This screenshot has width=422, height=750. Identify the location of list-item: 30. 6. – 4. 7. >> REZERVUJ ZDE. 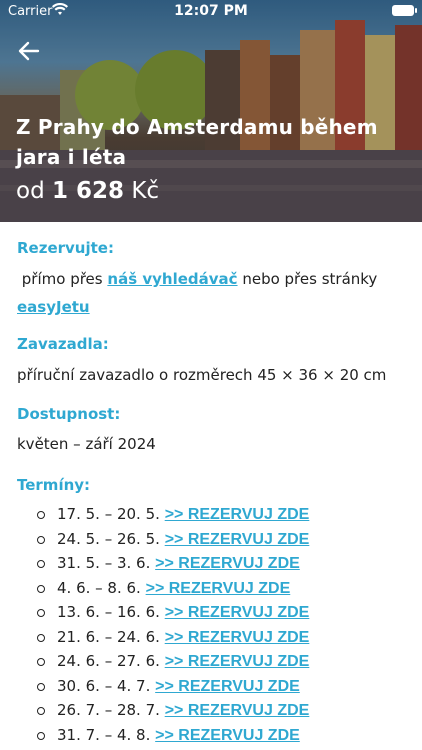
(213, 686).